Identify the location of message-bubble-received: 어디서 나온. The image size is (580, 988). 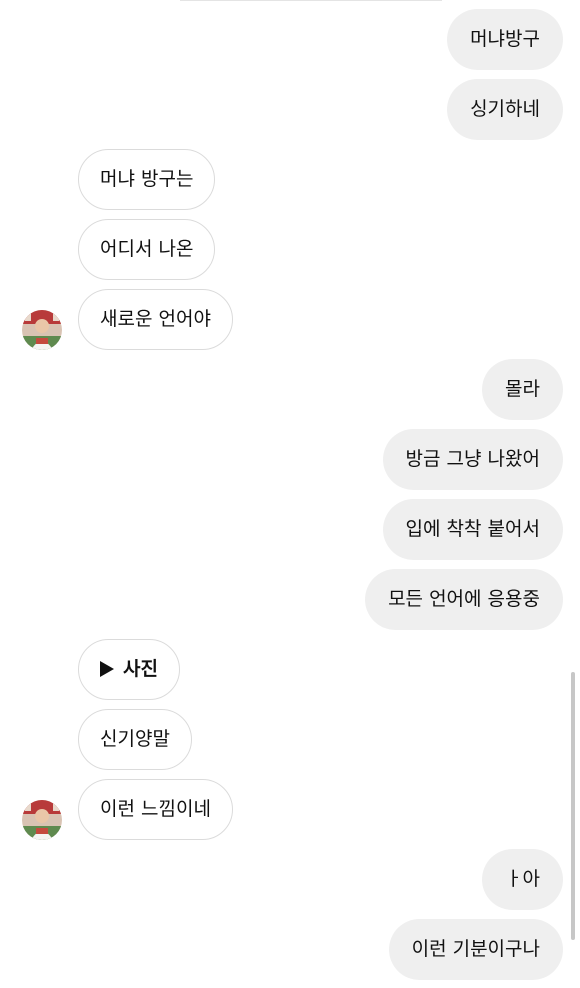
(147, 249).